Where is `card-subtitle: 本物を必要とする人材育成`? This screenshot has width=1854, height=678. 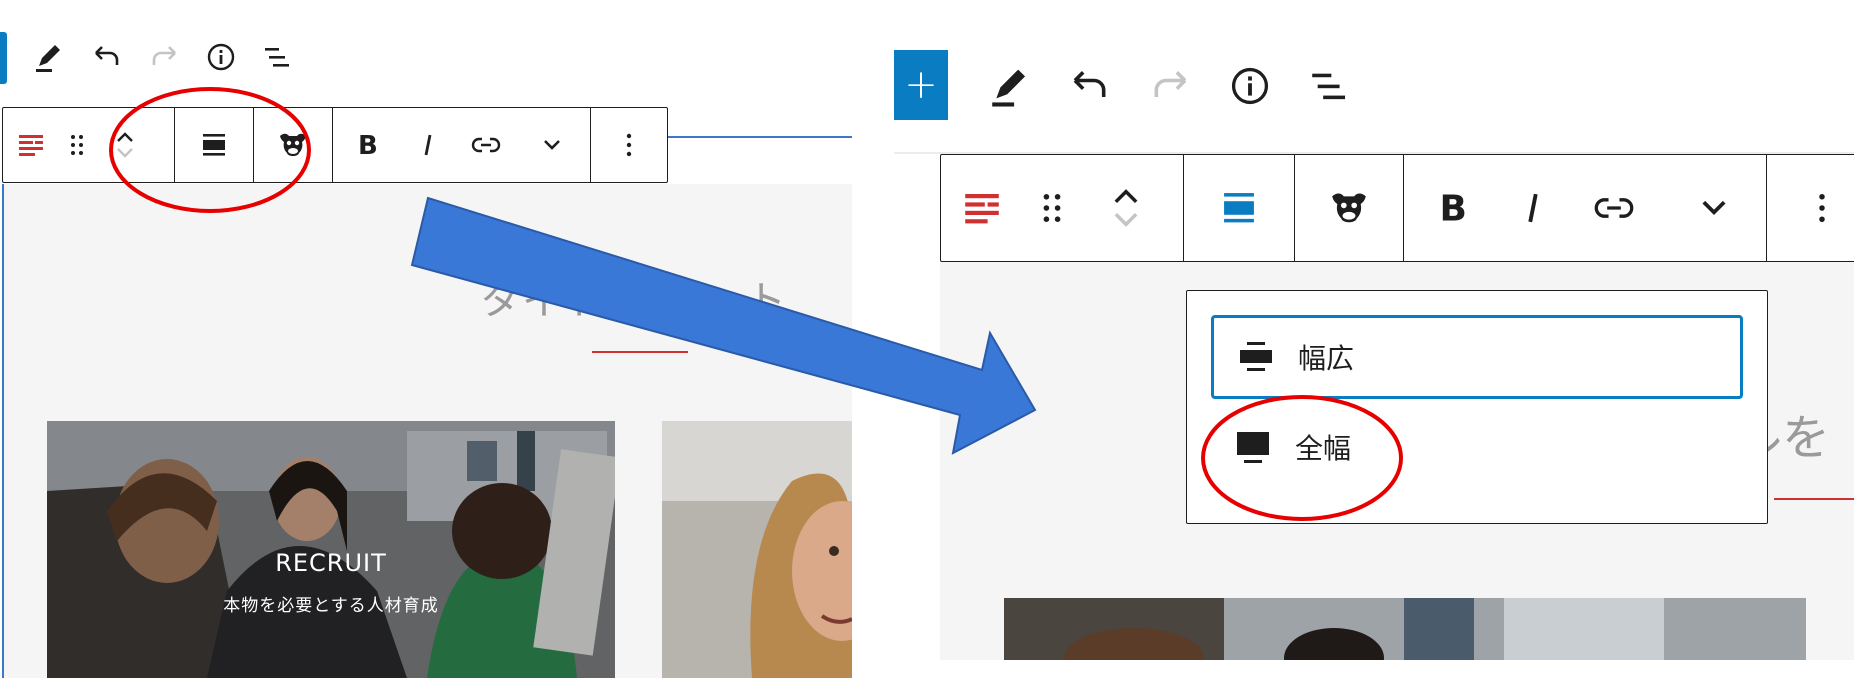 card-subtitle: 本物を必要とする人材育成 is located at coordinates (331, 606).